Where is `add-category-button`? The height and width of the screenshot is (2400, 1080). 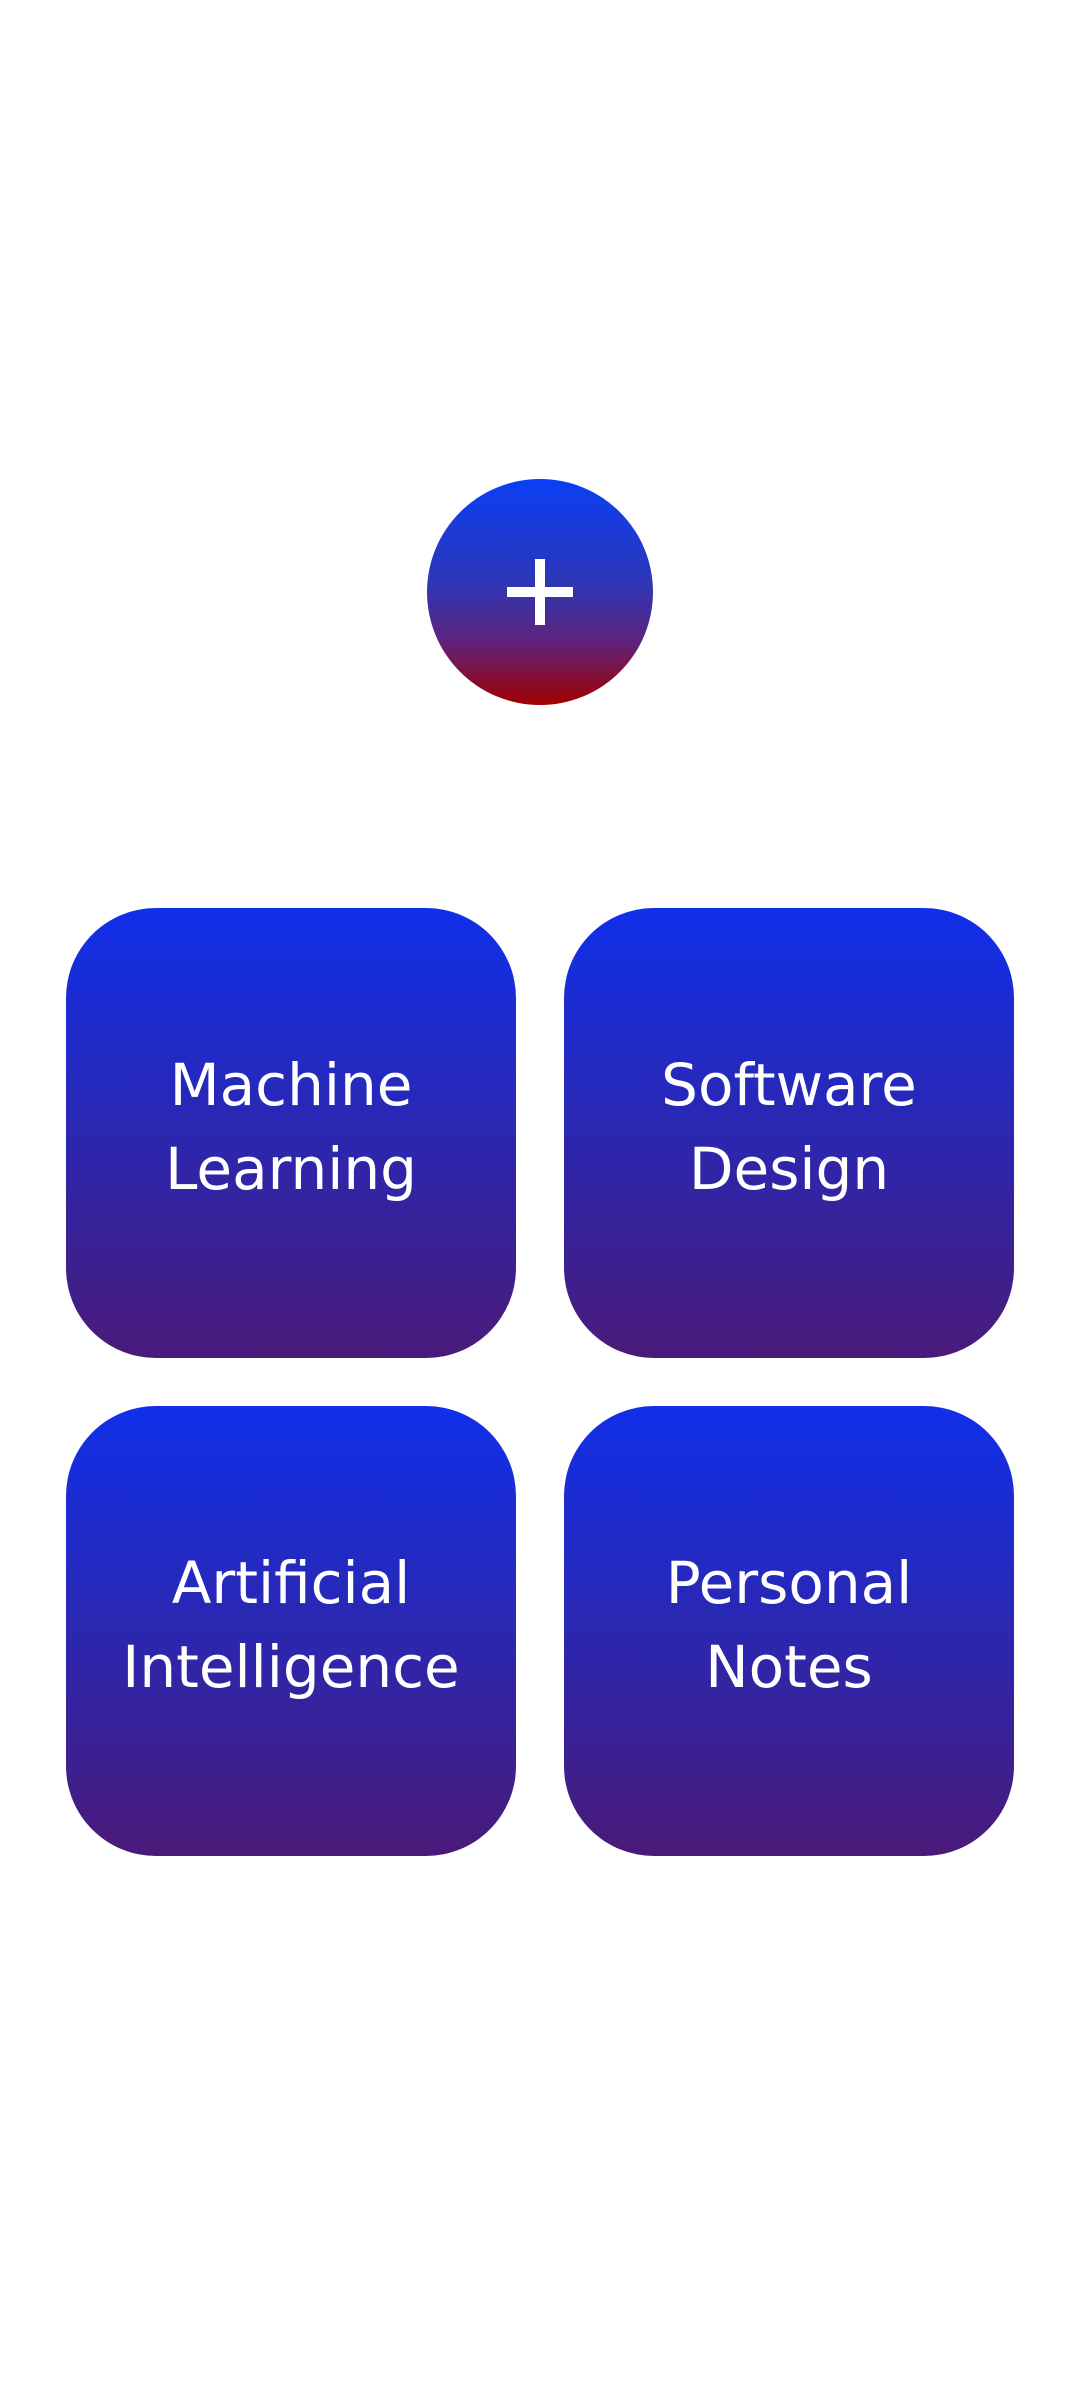 add-category-button is located at coordinates (540, 592).